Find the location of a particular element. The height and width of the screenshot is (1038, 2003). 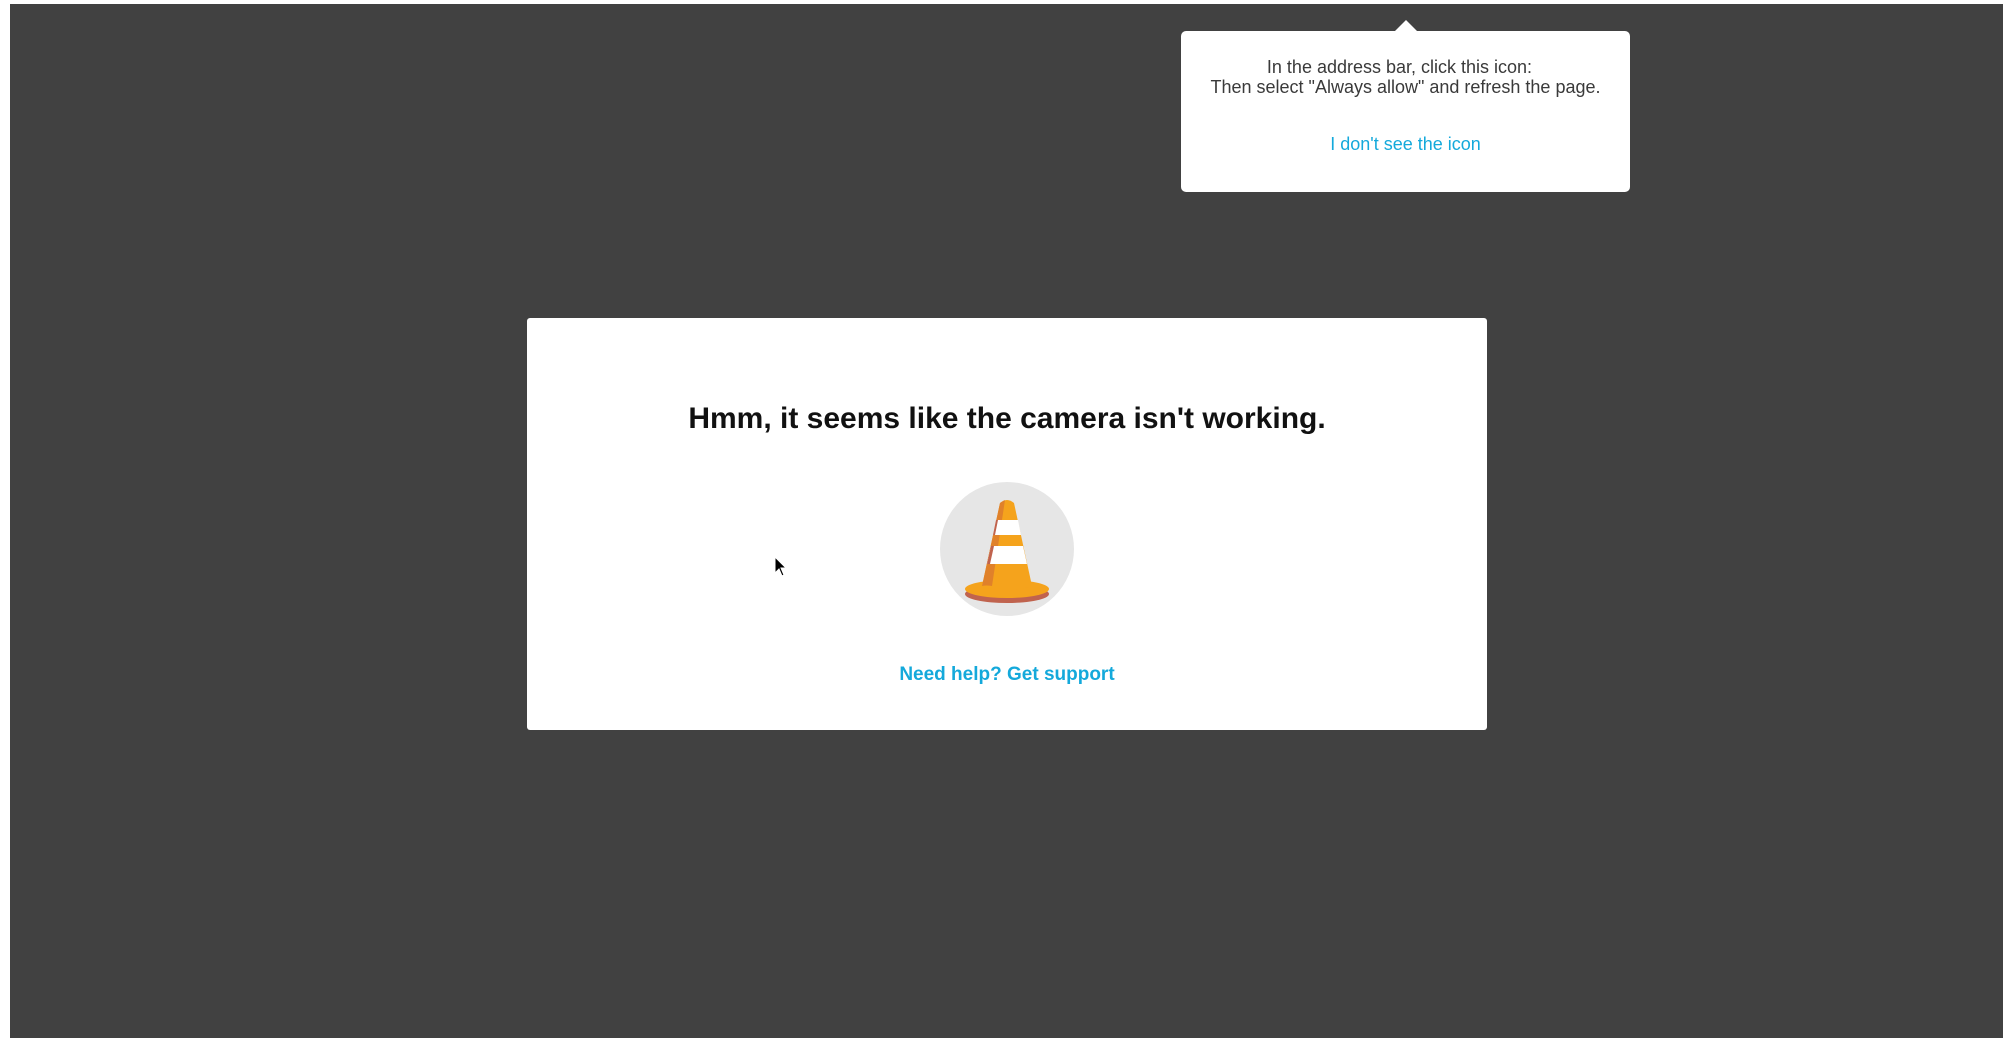

traffic-cone-icon is located at coordinates (1007, 549).